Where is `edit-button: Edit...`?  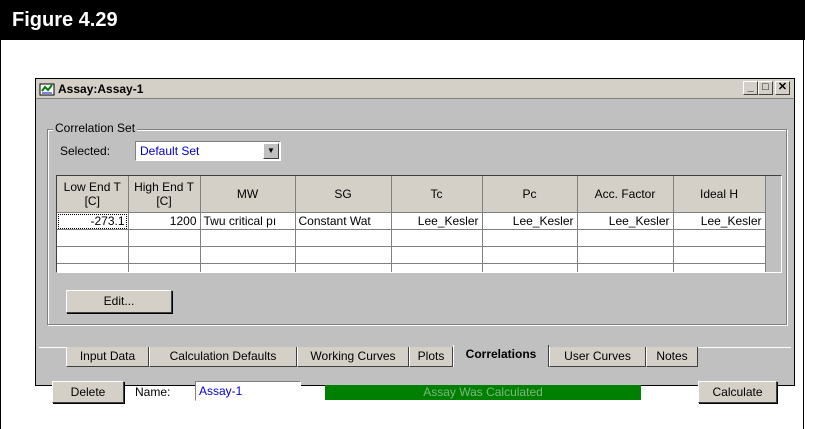 edit-button: Edit... is located at coordinates (119, 301).